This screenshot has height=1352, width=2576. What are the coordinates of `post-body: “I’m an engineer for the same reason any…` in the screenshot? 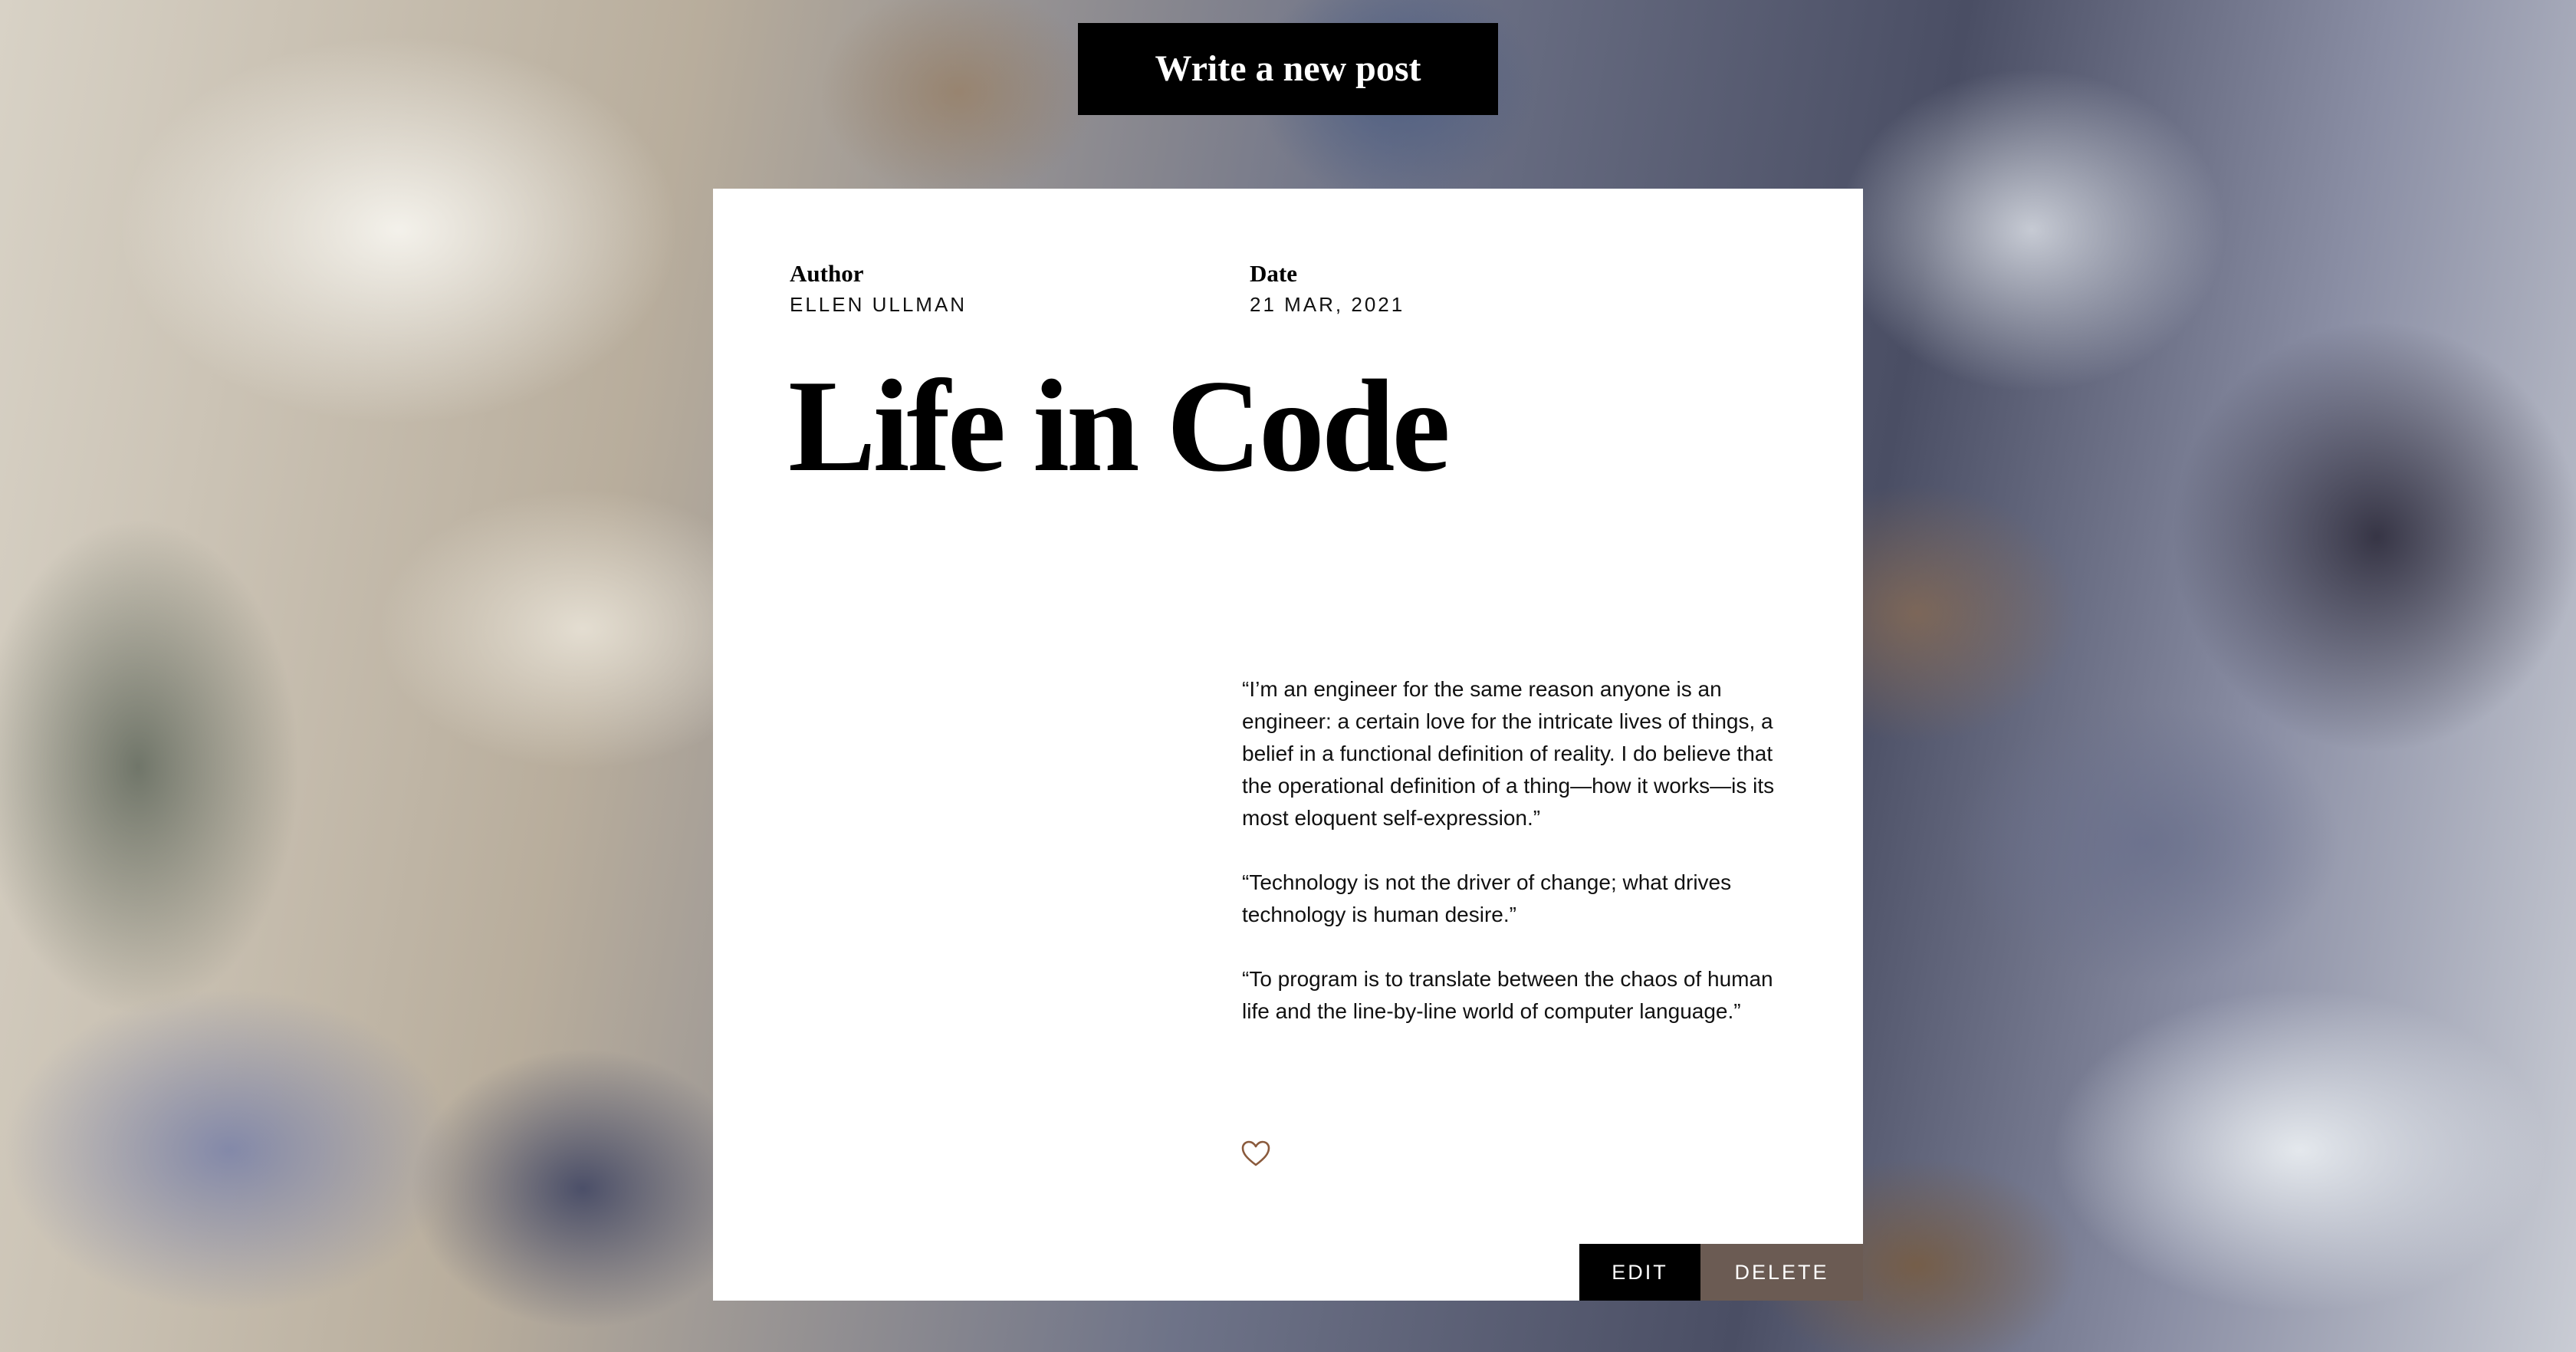 It's located at (1522, 867).